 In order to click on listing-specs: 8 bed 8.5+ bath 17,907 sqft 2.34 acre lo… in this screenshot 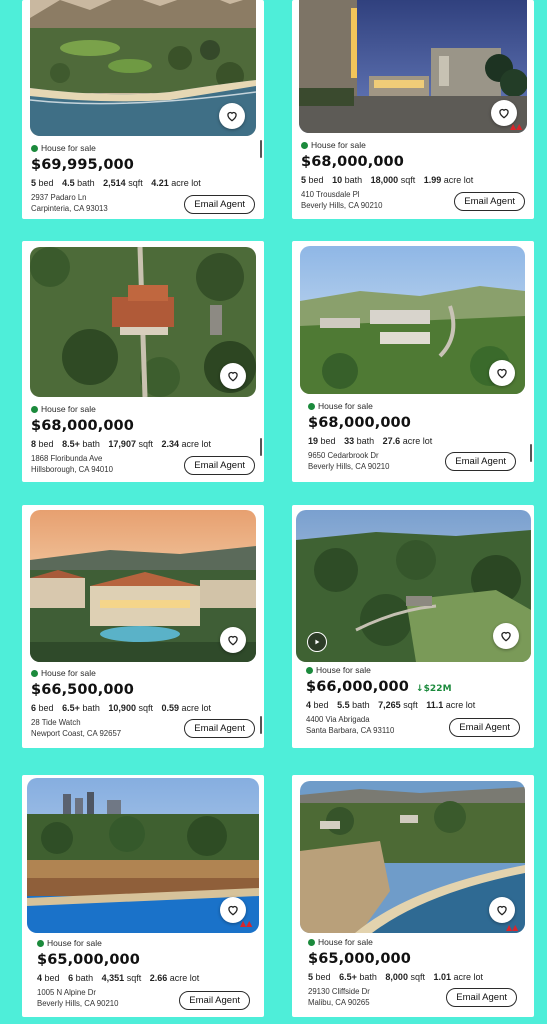, I will do `click(121, 444)`.